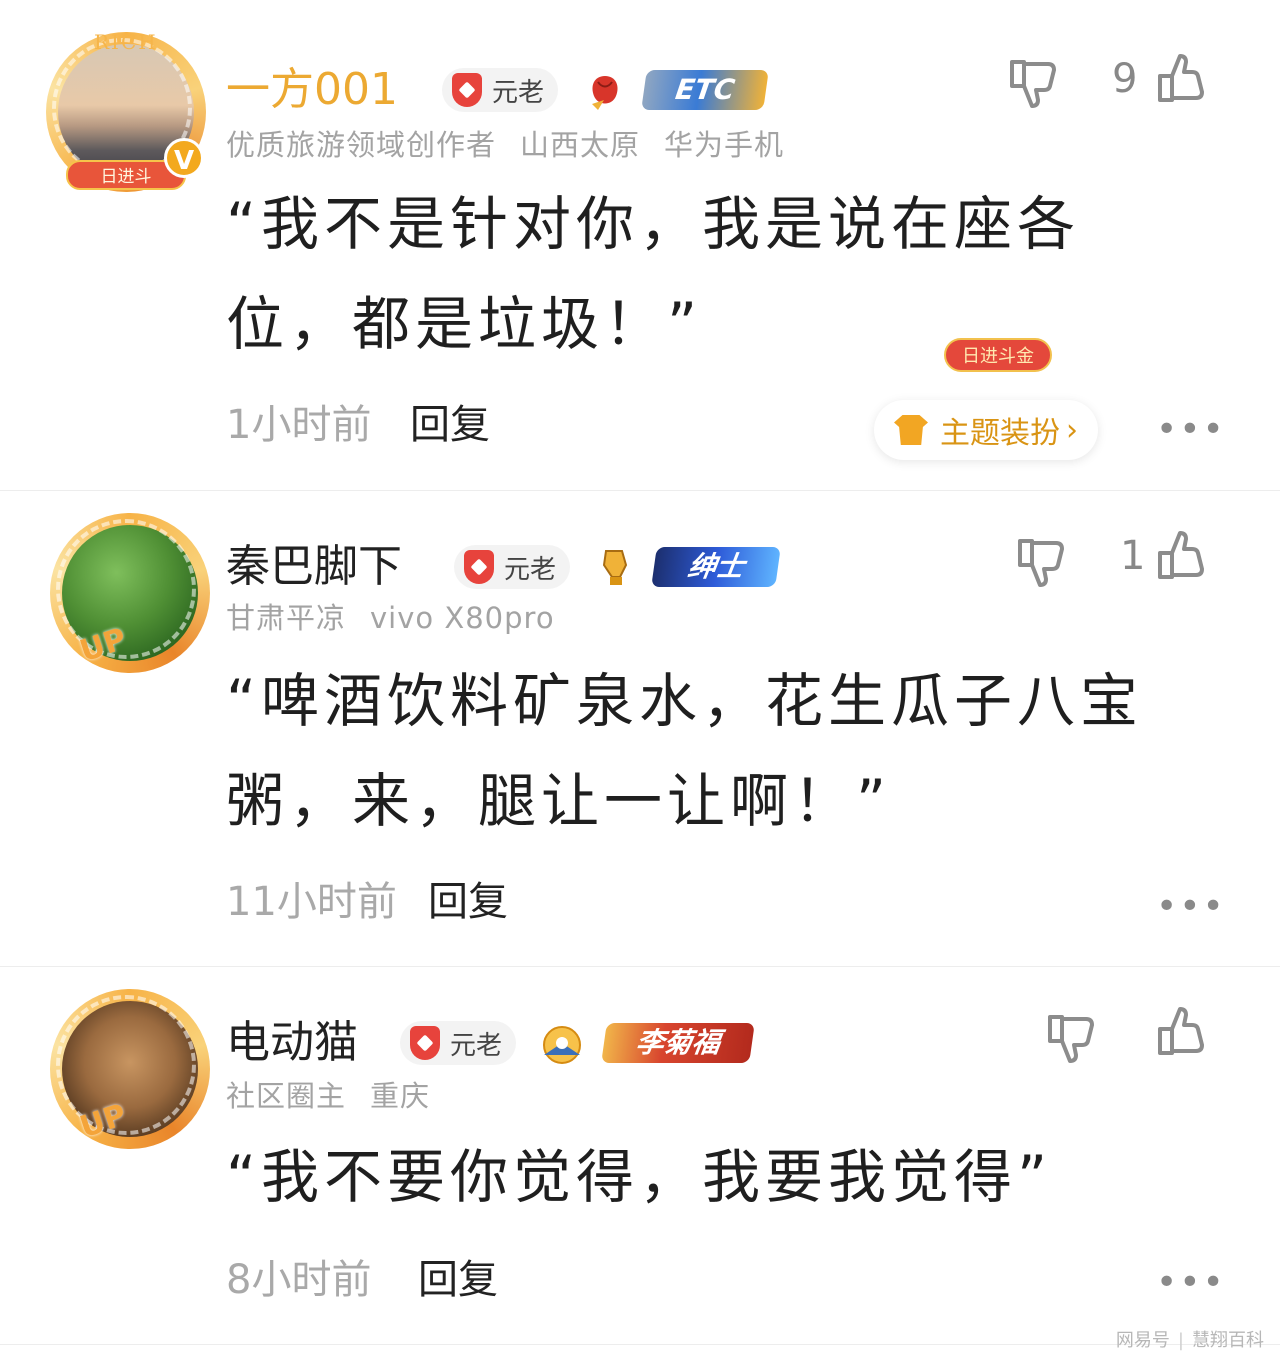  What do you see at coordinates (299, 1280) in the screenshot?
I see `comment-time: 8小时前` at bounding box center [299, 1280].